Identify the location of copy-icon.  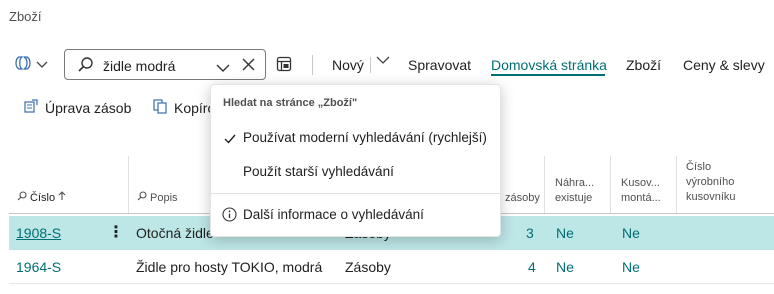
(160, 107).